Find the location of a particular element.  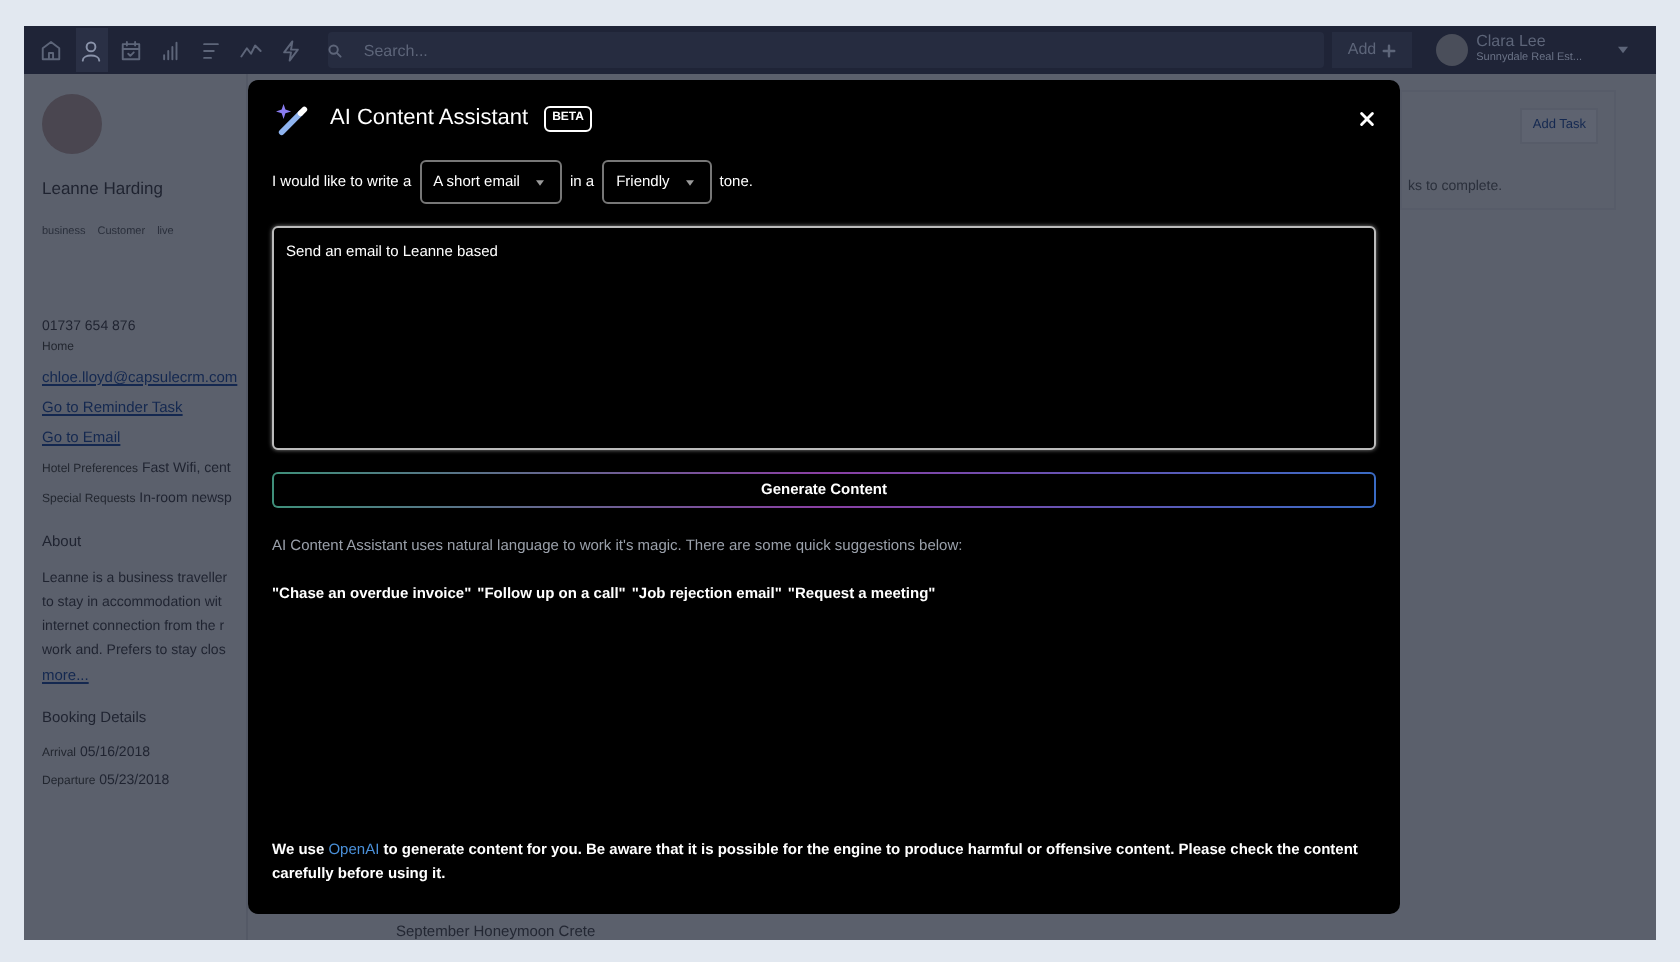

profile-photo-placeholder is located at coordinates (72, 124).